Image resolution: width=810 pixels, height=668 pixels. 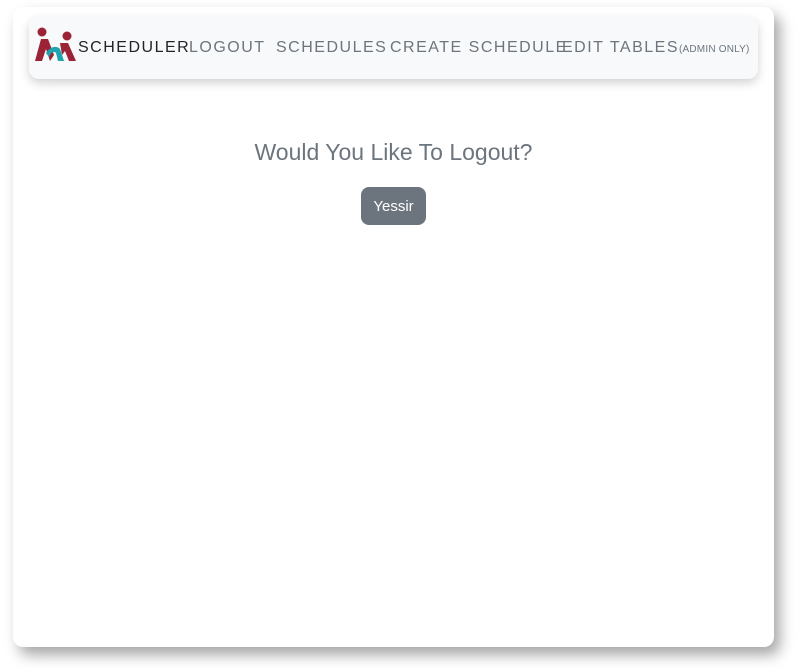 I want to click on brand-link: SCHEDULER, so click(x=134, y=48).